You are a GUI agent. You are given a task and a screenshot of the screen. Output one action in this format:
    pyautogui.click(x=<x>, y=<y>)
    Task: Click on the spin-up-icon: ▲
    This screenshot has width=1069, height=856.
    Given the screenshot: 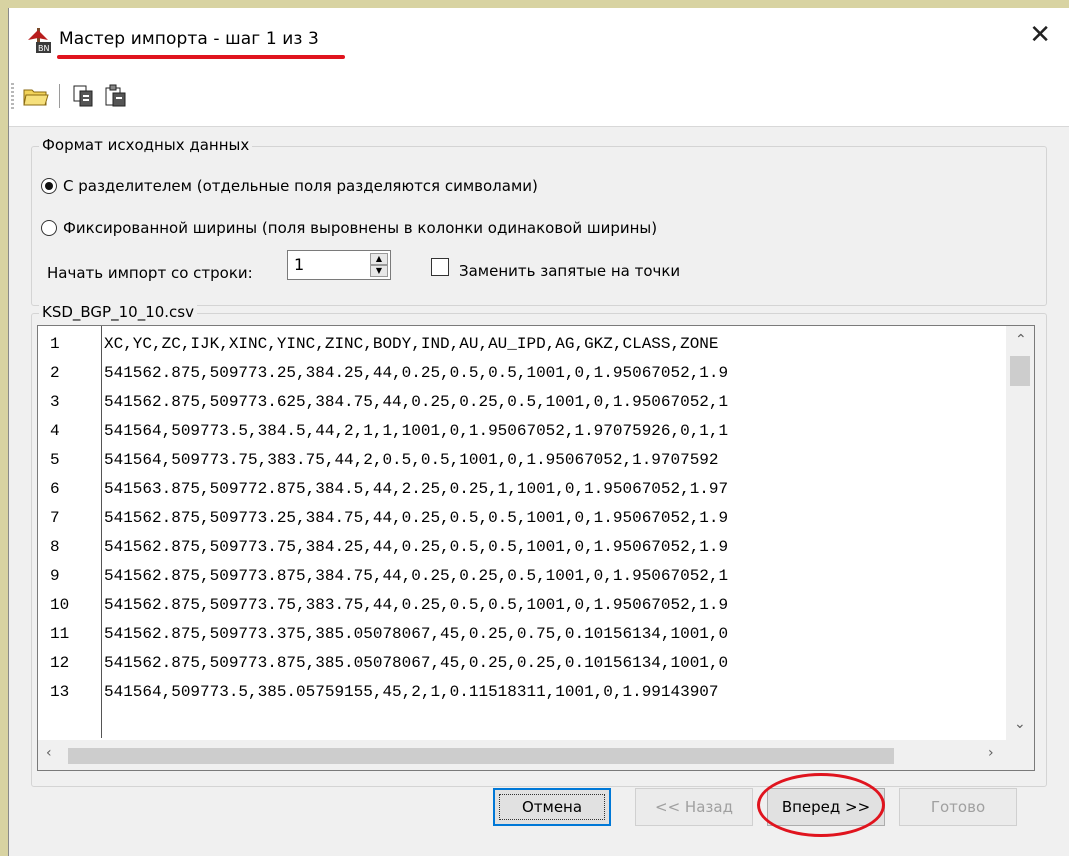 What is the action you would take?
    pyautogui.click(x=379, y=259)
    